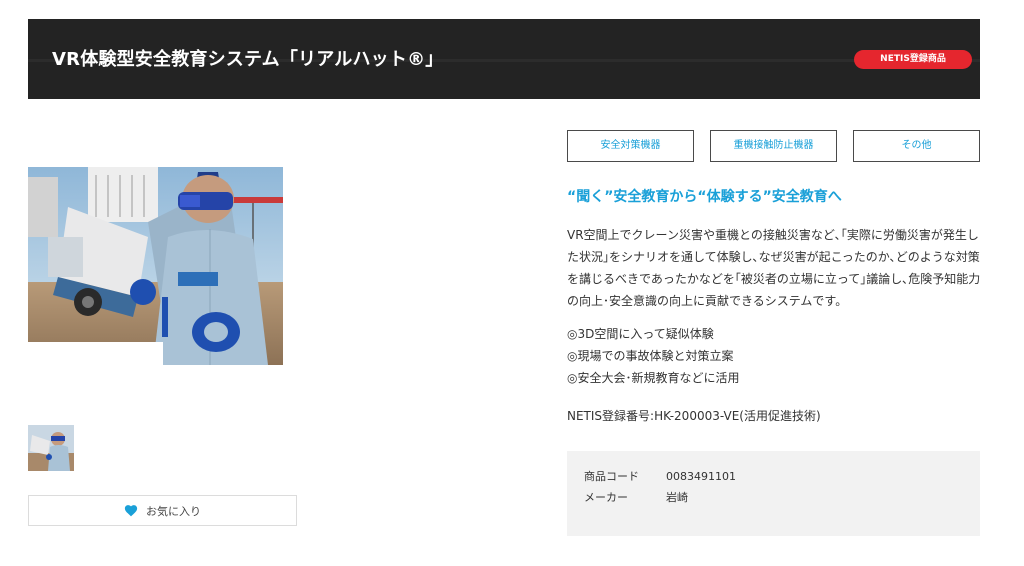  What do you see at coordinates (913, 59) in the screenshot?
I see `netis-badge: NETIS登録商品` at bounding box center [913, 59].